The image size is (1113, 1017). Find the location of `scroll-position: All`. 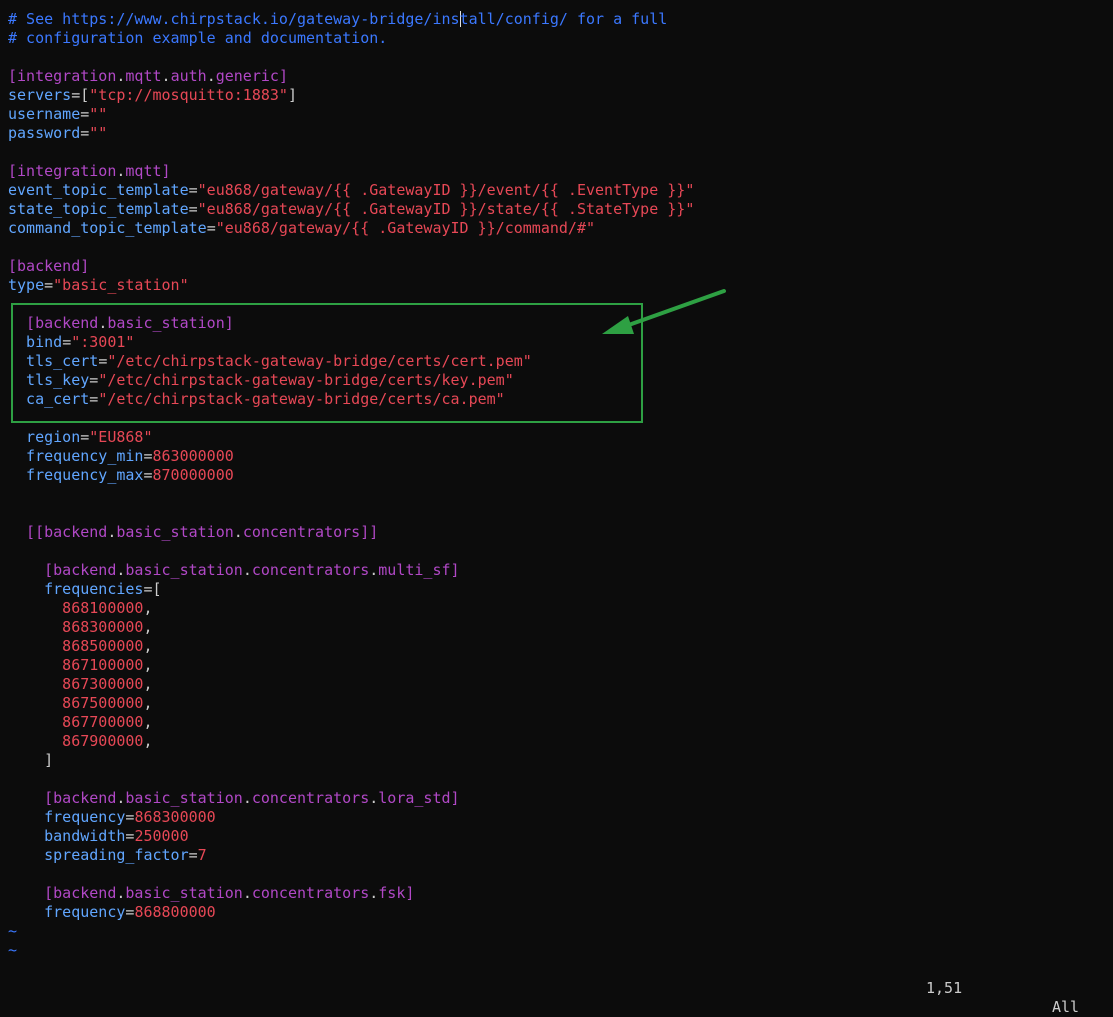

scroll-position: All is located at coordinates (1066, 1007).